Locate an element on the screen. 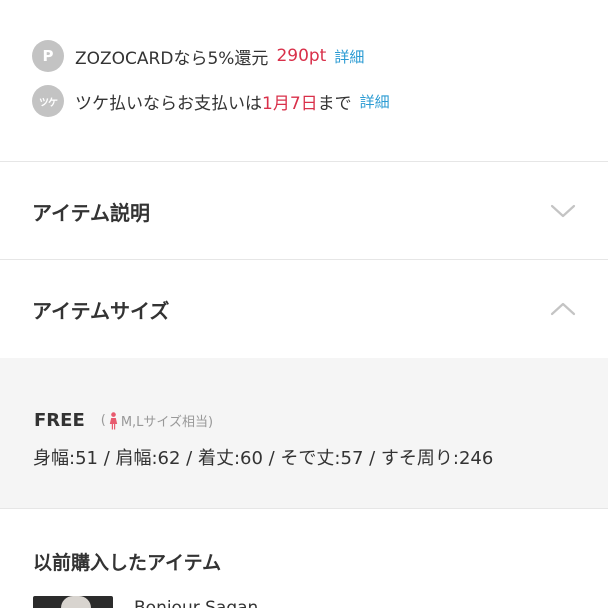 This screenshot has height=608, width=608. chevron-down-icon is located at coordinates (563, 211).